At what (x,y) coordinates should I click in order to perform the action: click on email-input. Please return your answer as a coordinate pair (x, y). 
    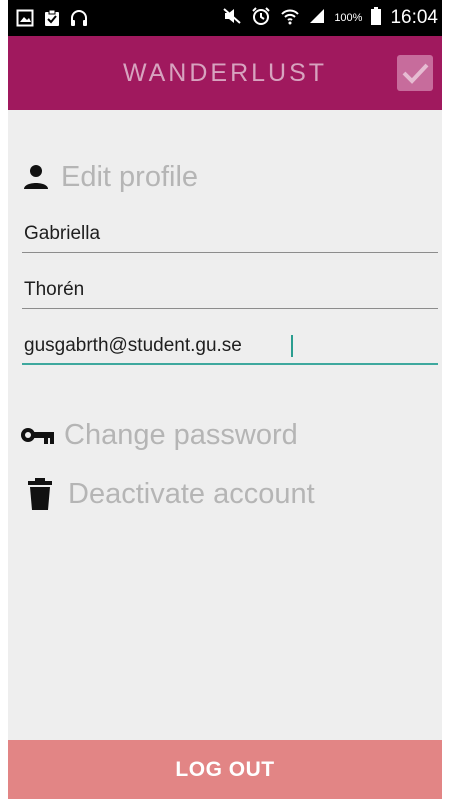
    Looking at the image, I should click on (230, 346).